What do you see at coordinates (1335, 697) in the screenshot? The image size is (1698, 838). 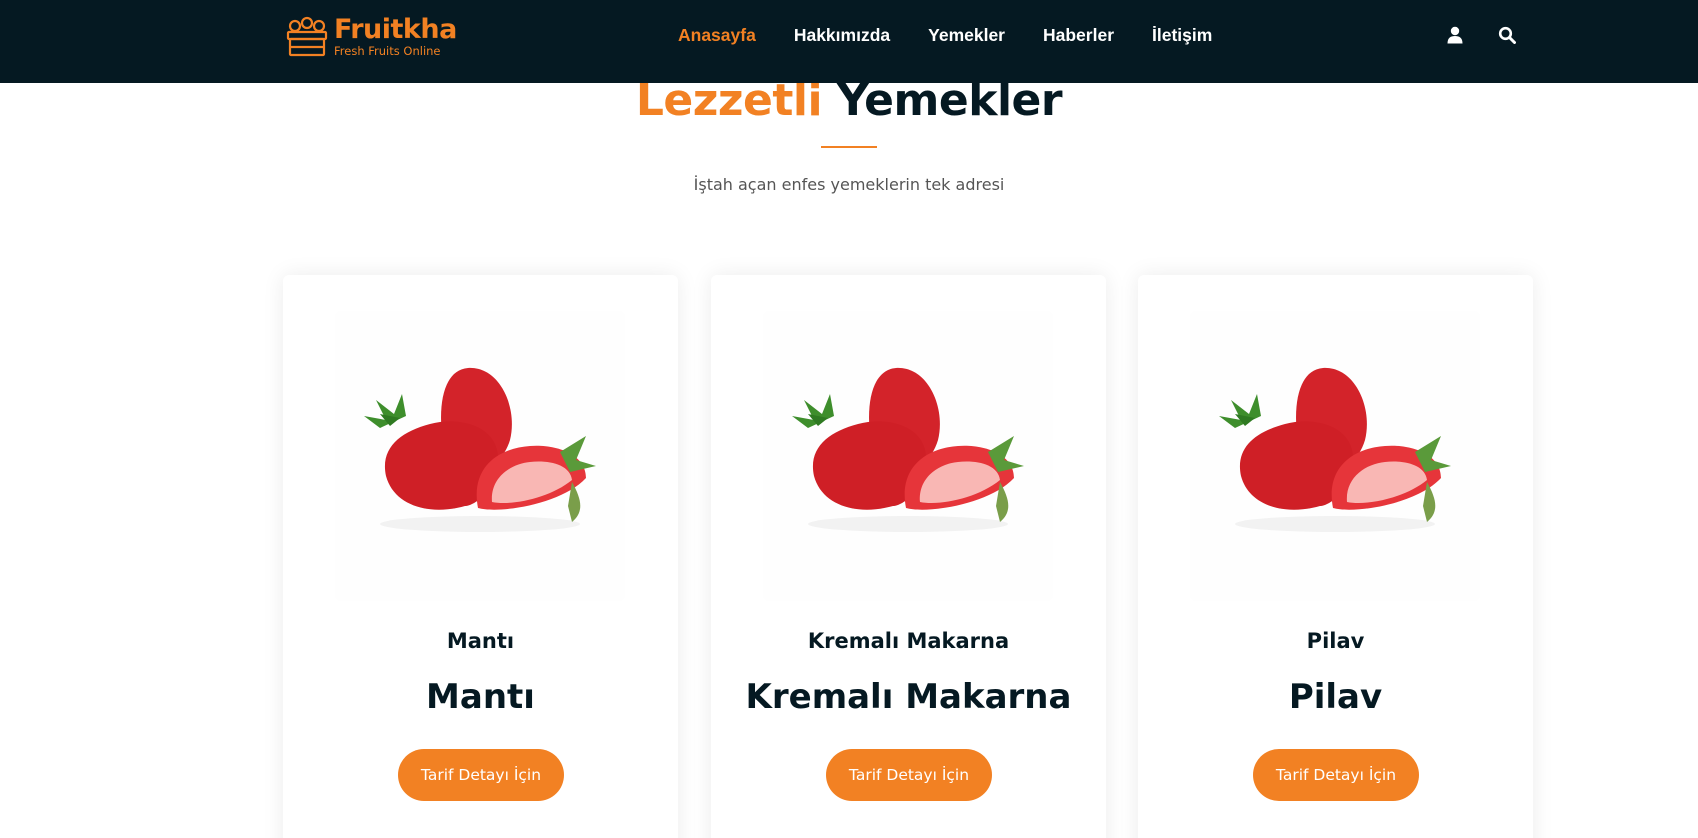 I see `recipe-title: Pilav` at bounding box center [1335, 697].